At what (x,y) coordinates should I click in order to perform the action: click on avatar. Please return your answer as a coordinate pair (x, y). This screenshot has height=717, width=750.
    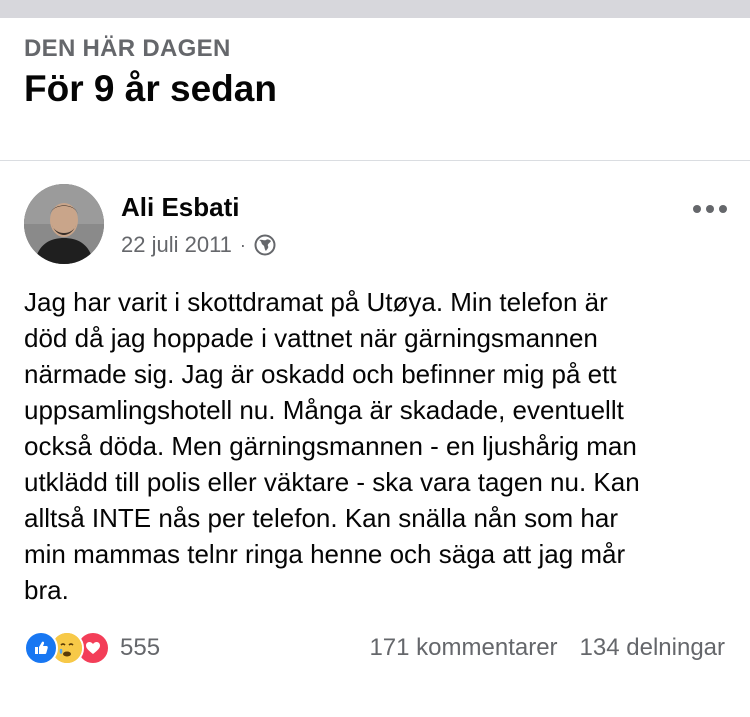
    Looking at the image, I should click on (64, 224).